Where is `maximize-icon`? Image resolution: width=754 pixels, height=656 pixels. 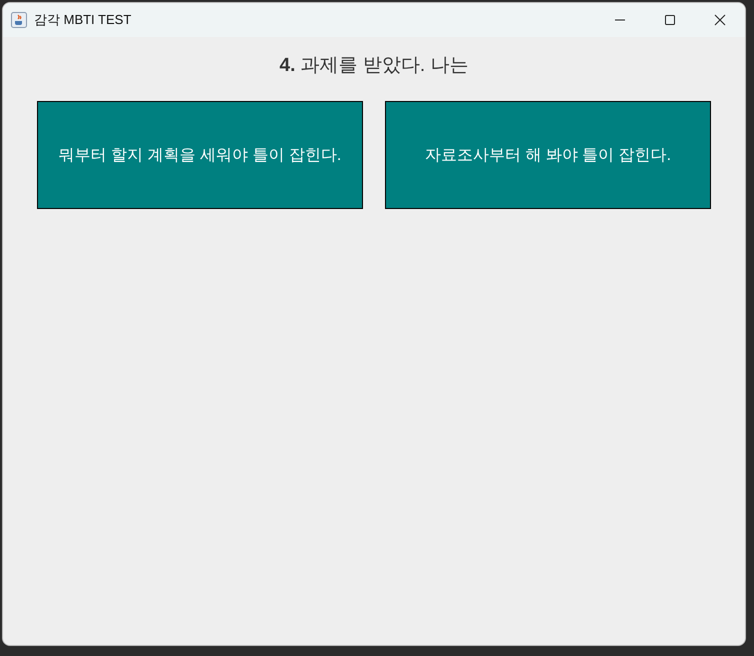 maximize-icon is located at coordinates (670, 20).